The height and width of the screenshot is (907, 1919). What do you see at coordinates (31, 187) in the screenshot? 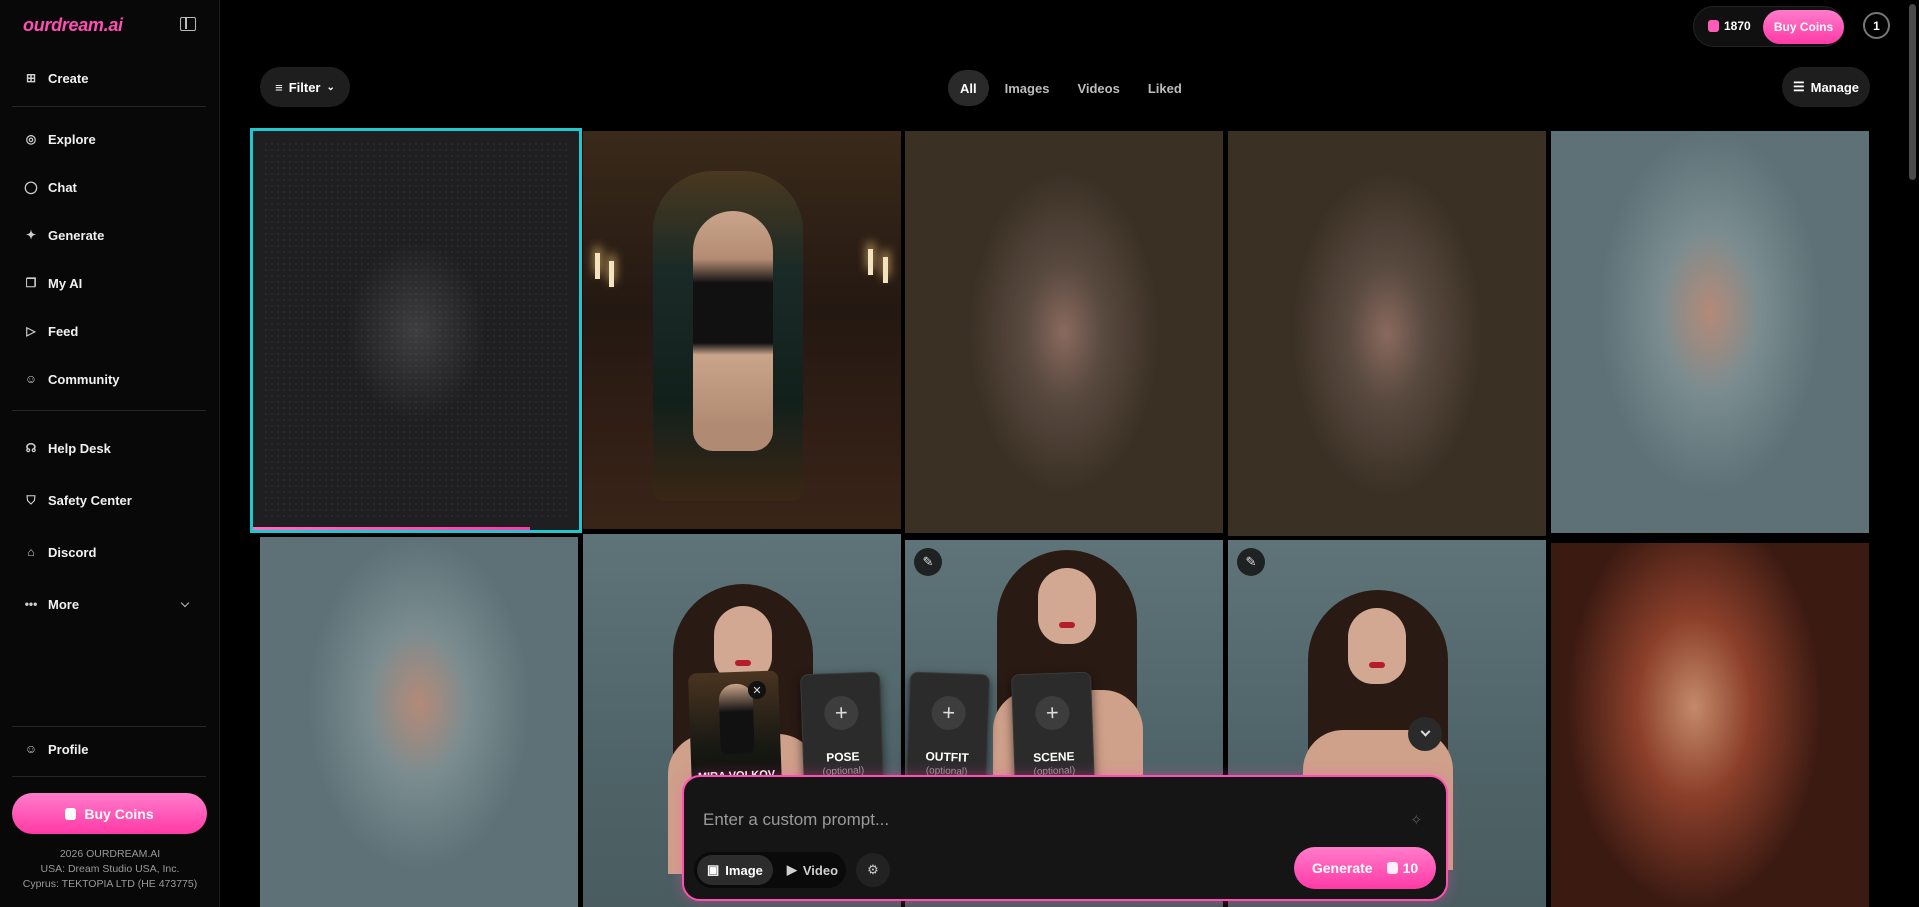
I see `chat-bubble-icon: ◯` at bounding box center [31, 187].